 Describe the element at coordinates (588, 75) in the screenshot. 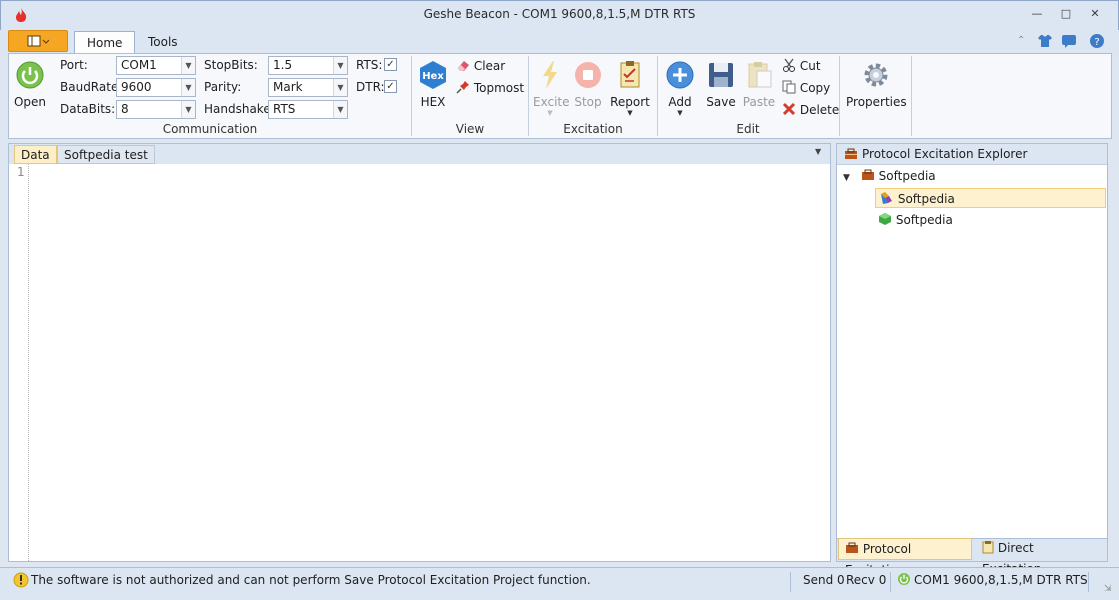

I see `stop-icon` at that location.